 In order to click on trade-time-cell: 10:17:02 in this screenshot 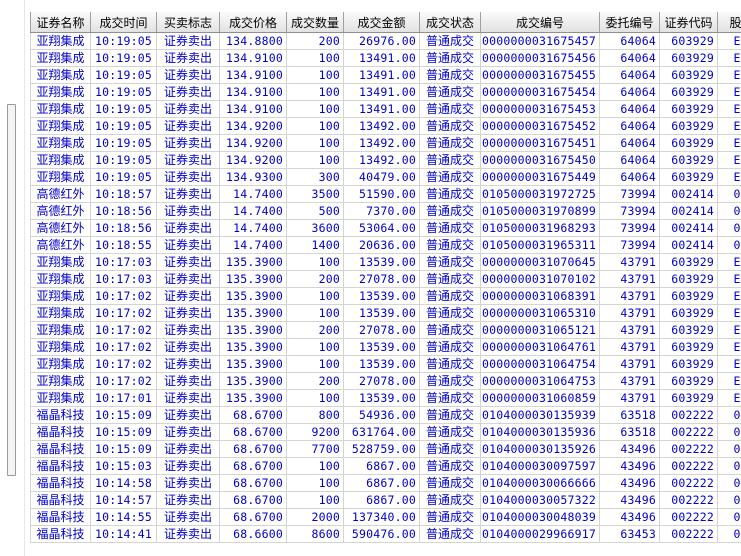, I will do `click(123, 364)`.